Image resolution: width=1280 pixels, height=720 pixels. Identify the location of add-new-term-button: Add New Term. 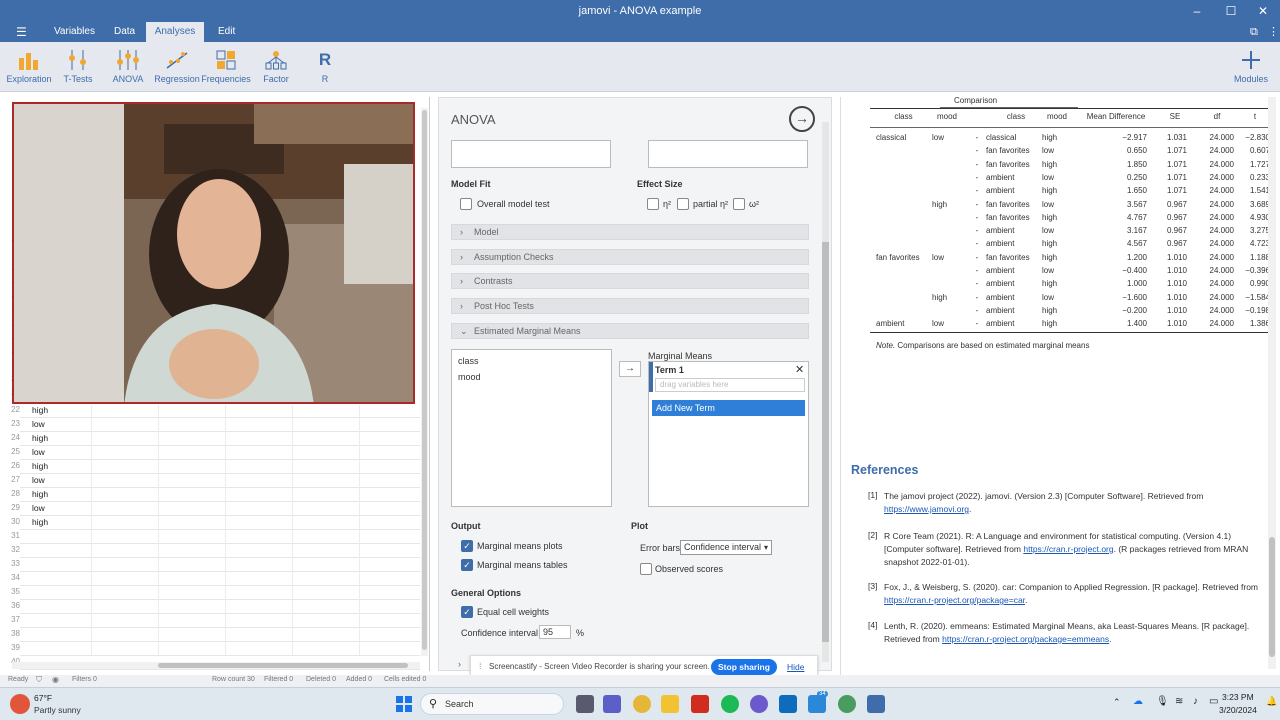
(728, 408).